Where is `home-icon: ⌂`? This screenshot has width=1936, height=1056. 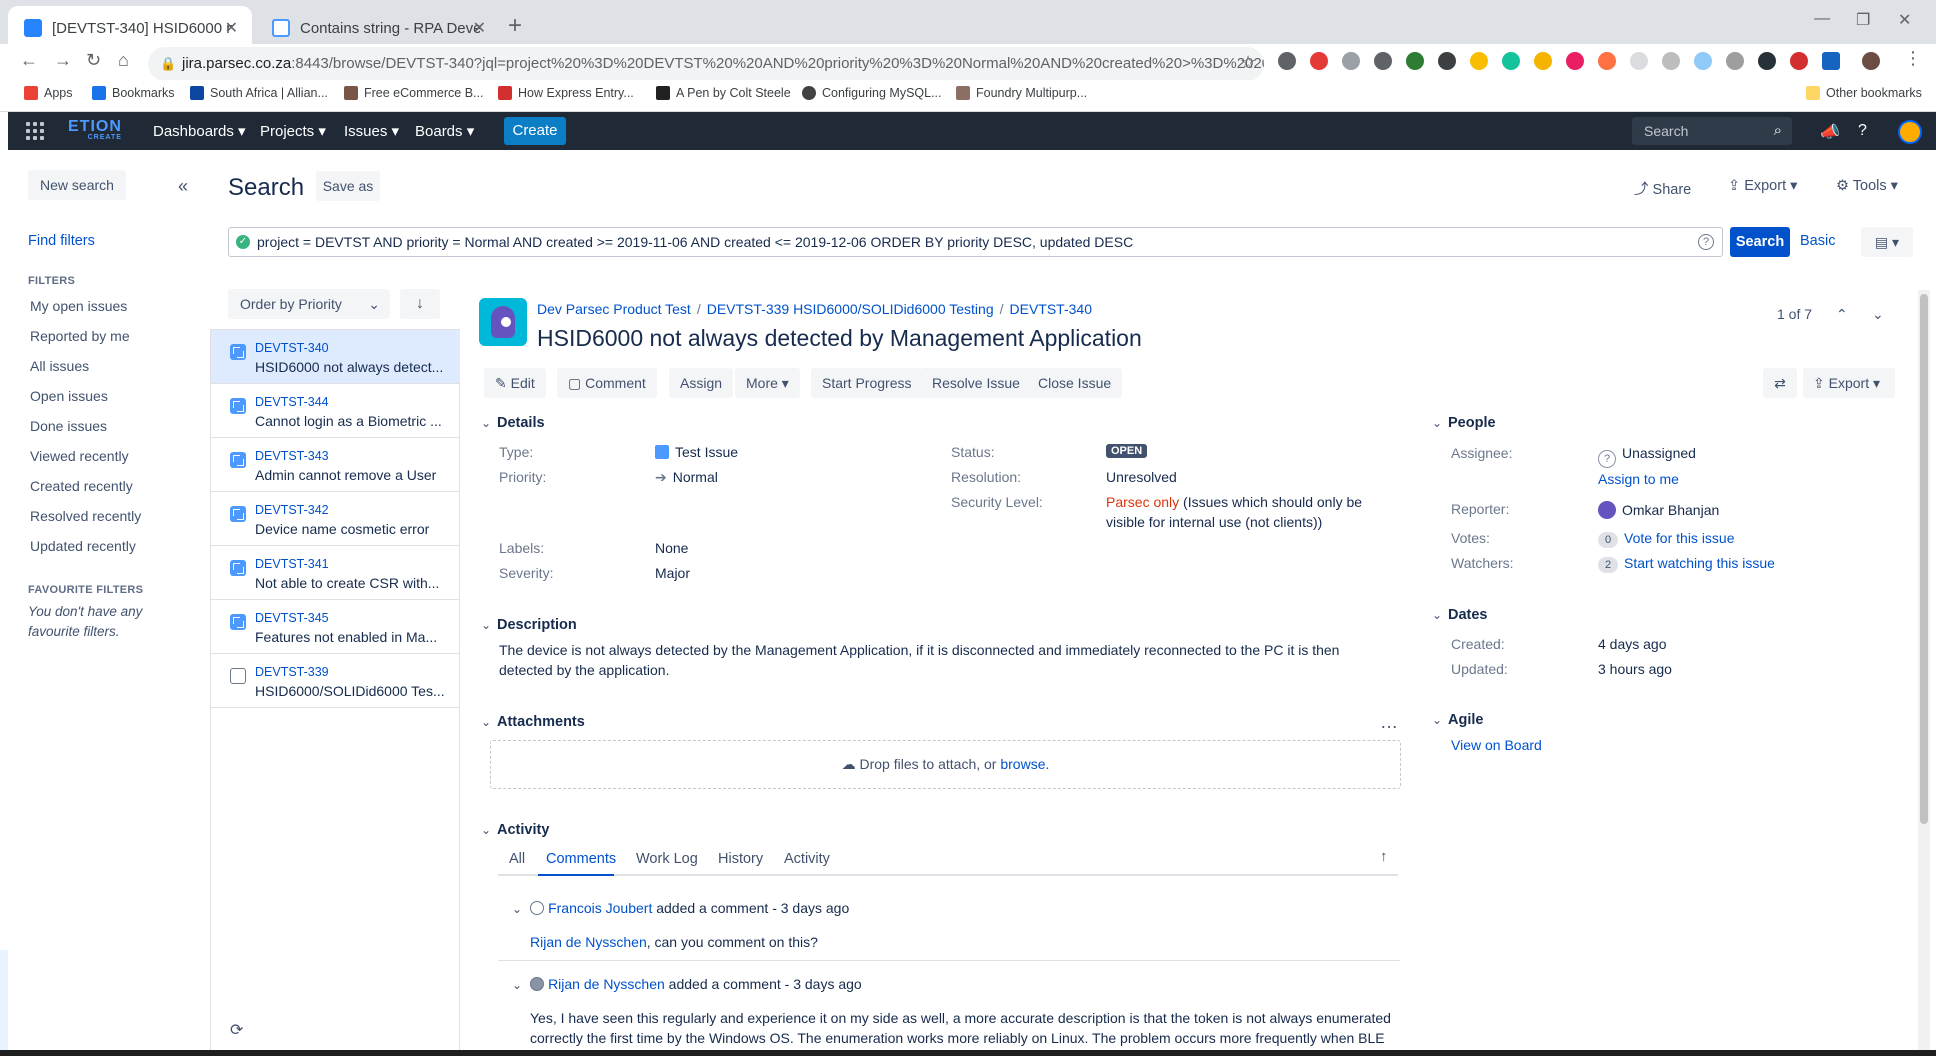
home-icon: ⌂ is located at coordinates (123, 60).